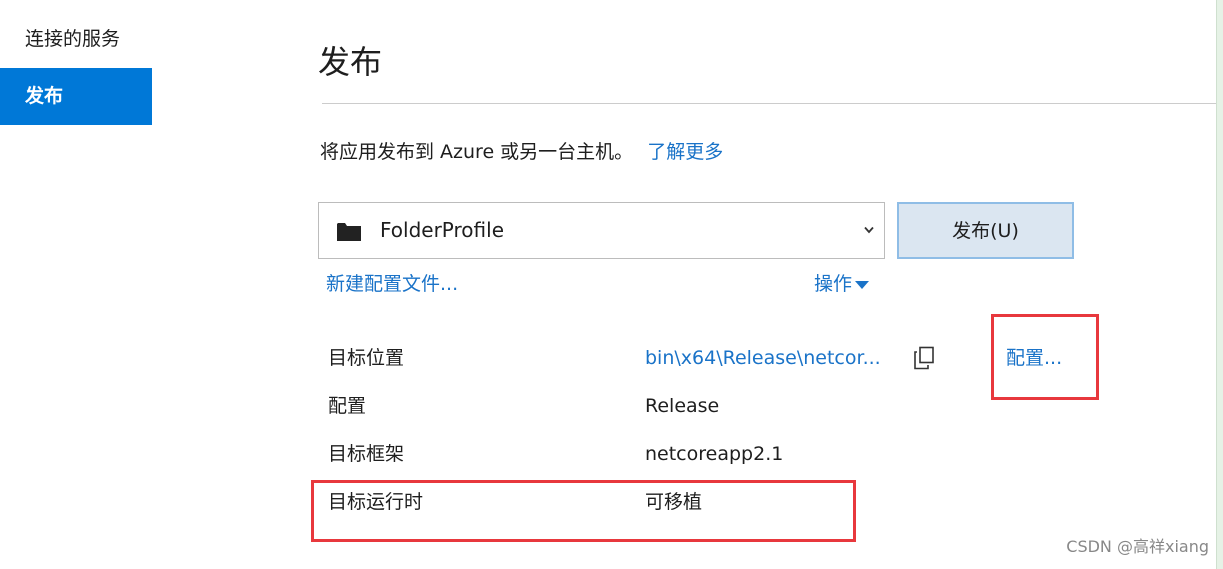 The width and height of the screenshot is (1223, 569). Describe the element at coordinates (477, 152) in the screenshot. I see `description-text: 将应用发布到 Azure 或另一台主机。` at that location.